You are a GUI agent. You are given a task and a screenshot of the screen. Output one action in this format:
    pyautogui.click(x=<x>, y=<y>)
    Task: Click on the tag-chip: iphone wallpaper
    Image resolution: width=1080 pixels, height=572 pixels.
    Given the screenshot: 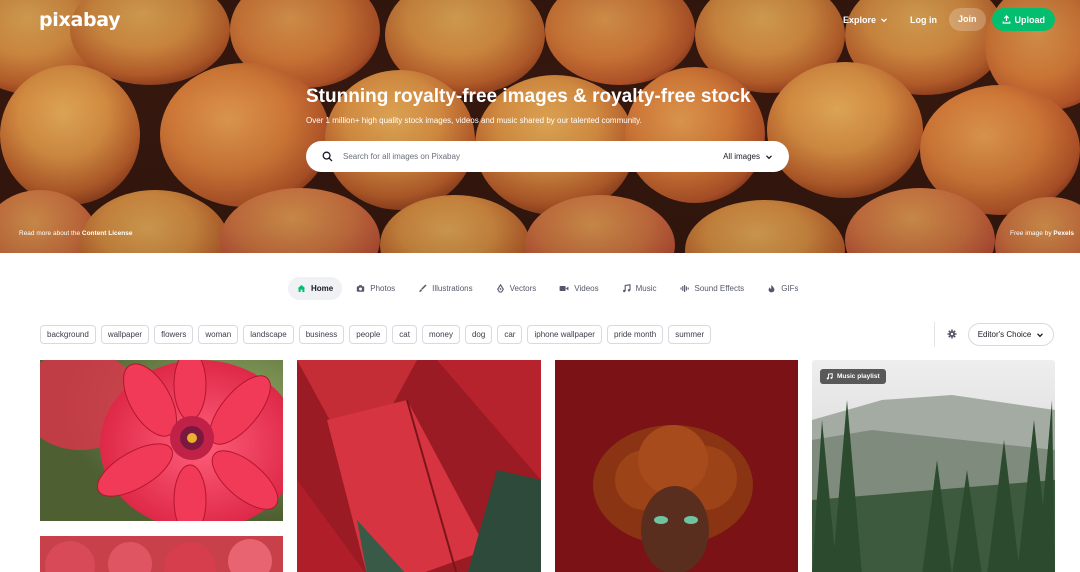 What is the action you would take?
    pyautogui.click(x=564, y=334)
    